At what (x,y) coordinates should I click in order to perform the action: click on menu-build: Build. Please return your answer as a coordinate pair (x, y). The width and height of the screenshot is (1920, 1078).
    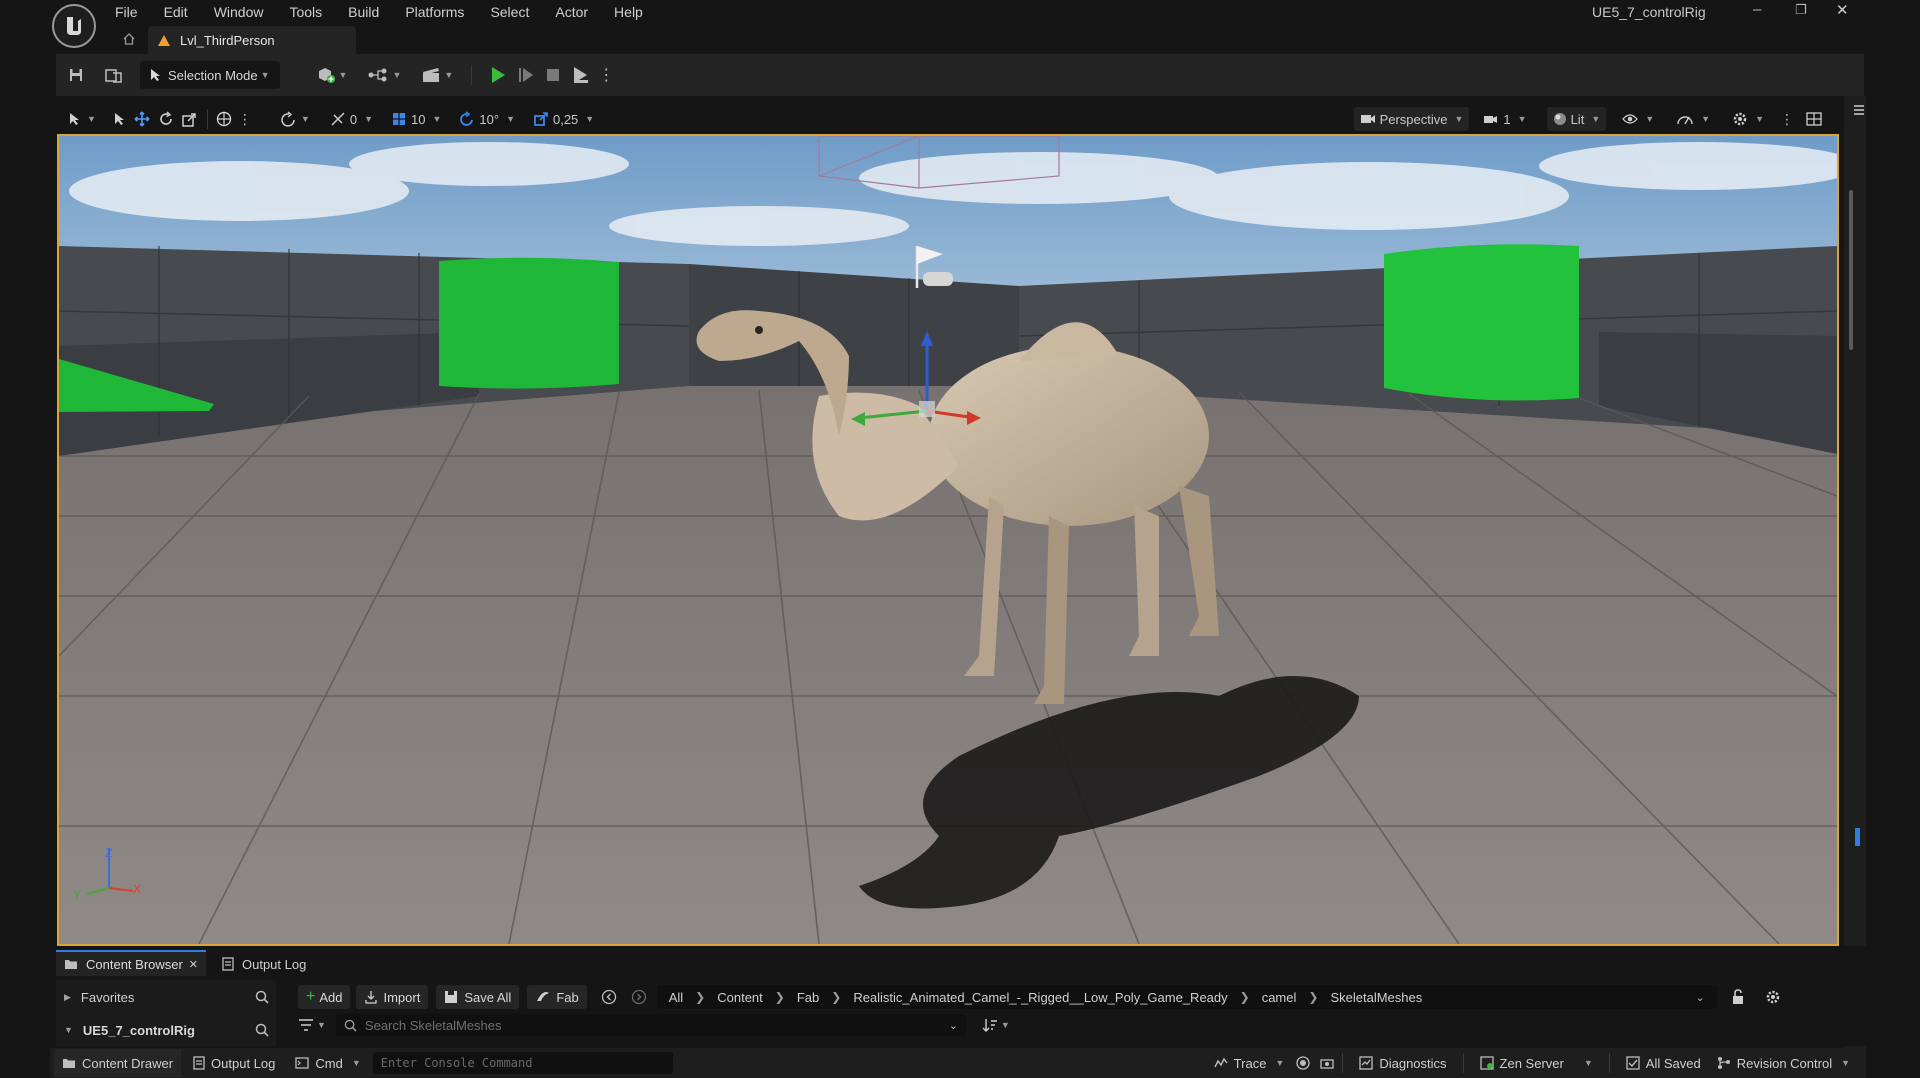
    Looking at the image, I should click on (363, 12).